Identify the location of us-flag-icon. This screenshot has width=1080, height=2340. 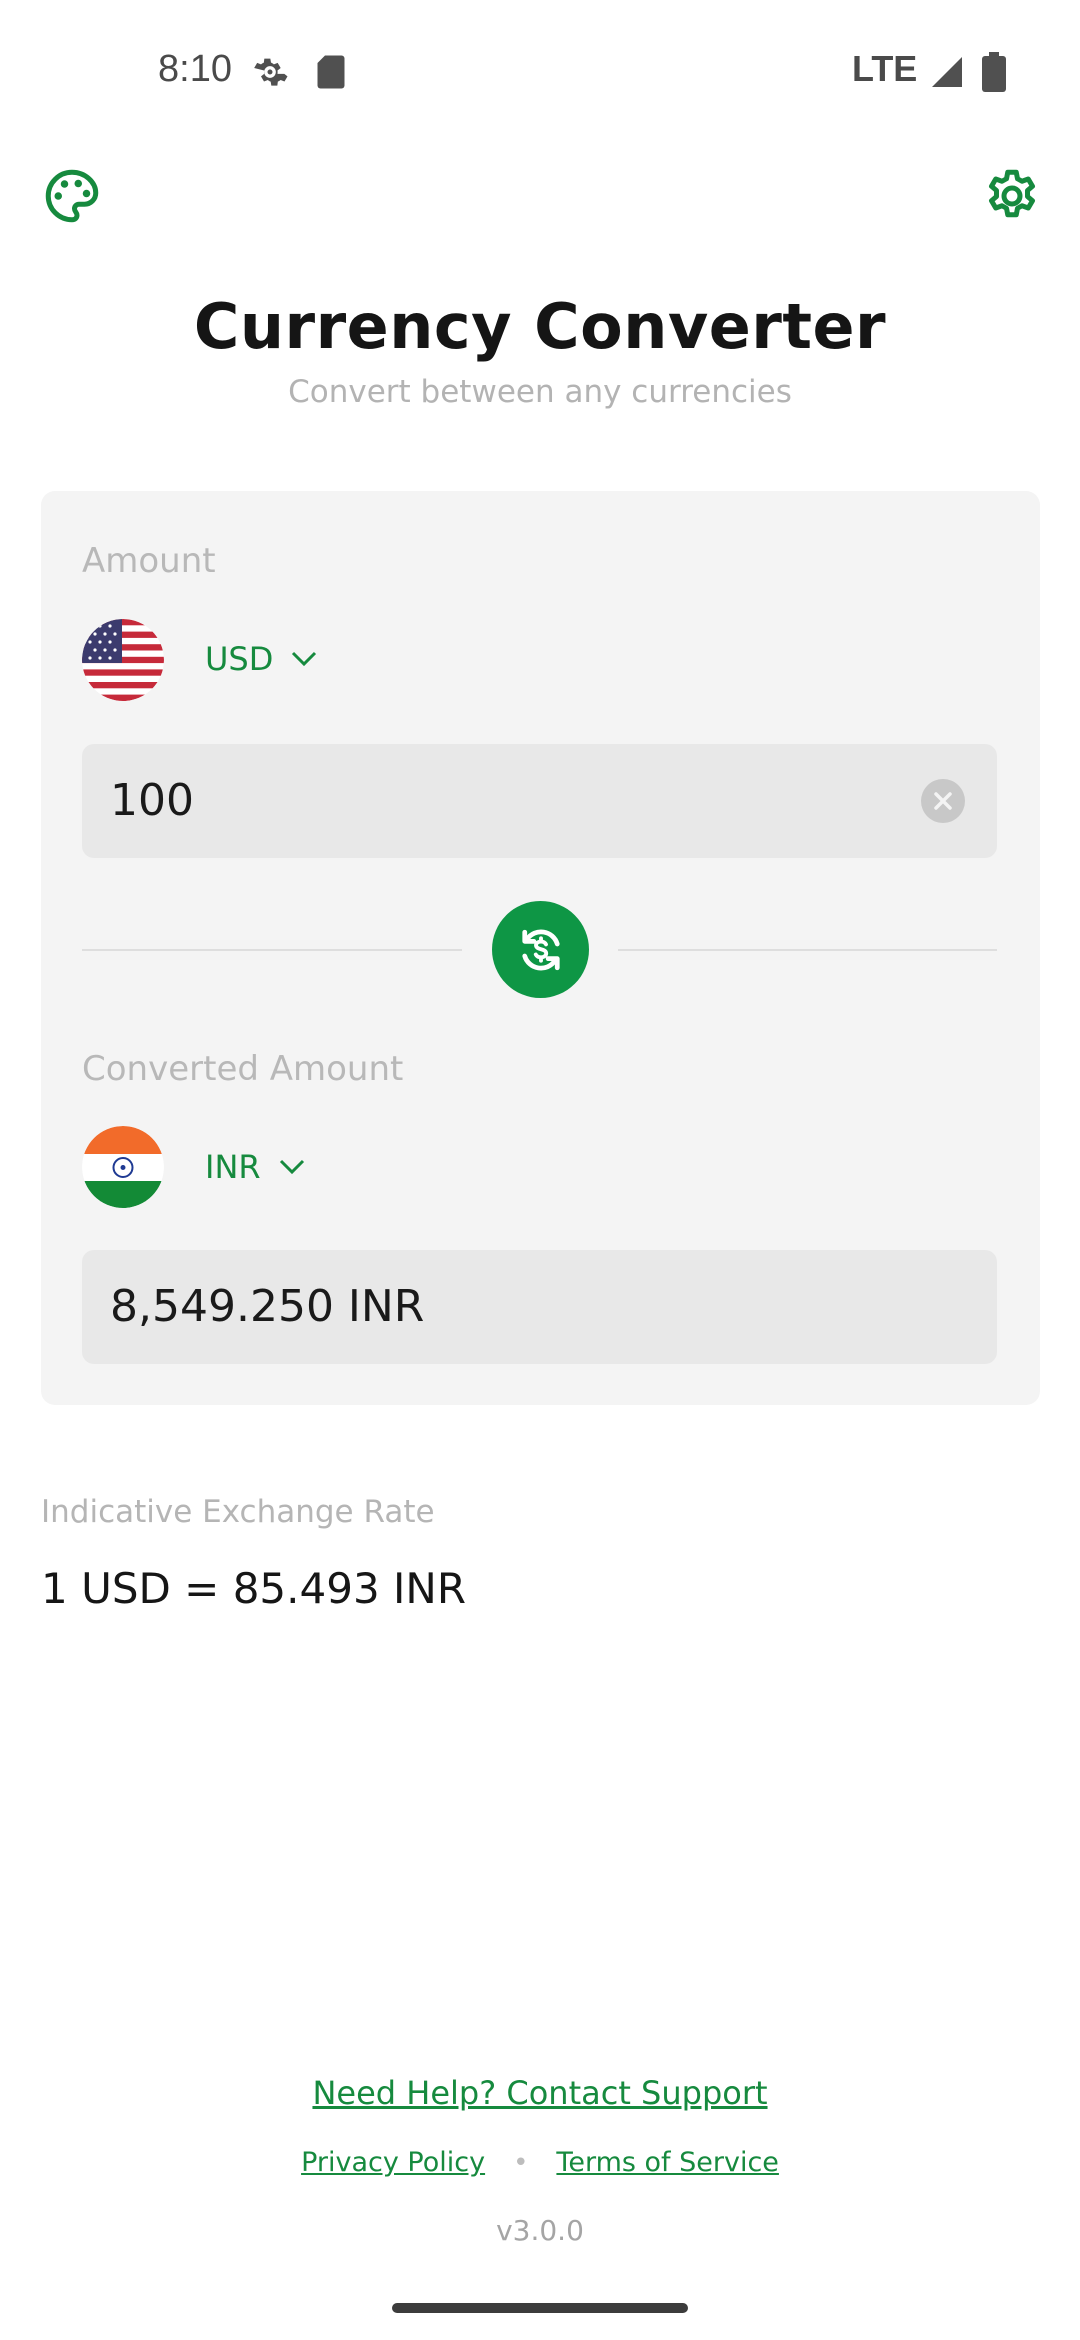
(123, 660).